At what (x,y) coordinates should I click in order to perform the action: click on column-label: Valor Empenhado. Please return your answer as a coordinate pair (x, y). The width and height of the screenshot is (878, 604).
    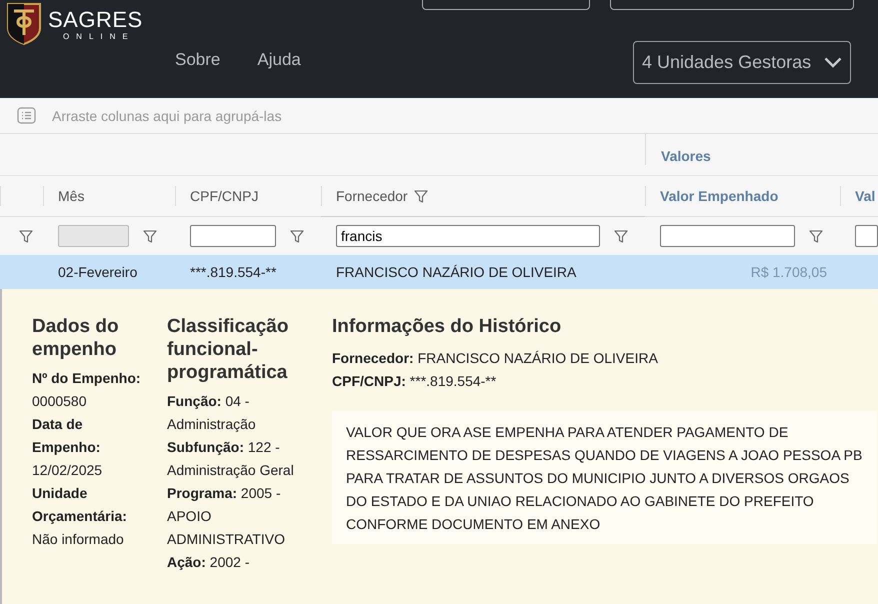
    Looking at the image, I should click on (719, 196).